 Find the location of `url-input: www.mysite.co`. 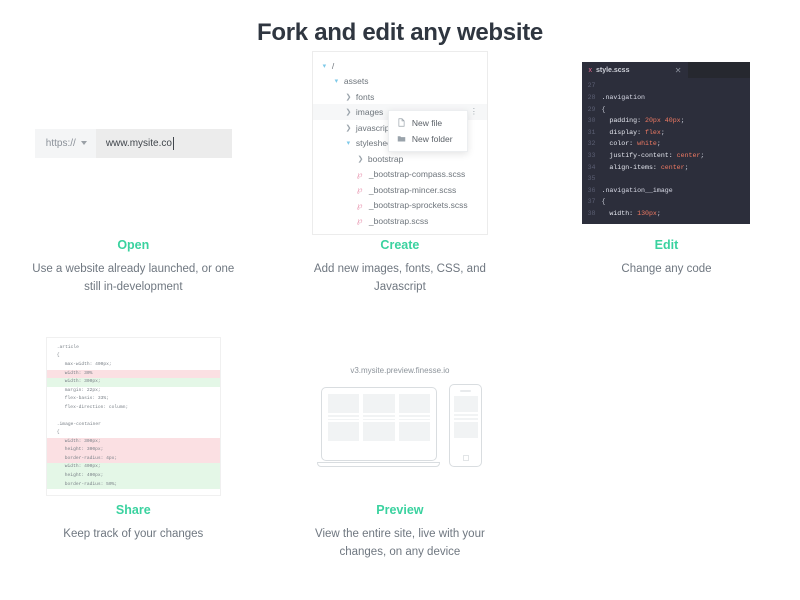

url-input: www.mysite.co is located at coordinates (163, 143).